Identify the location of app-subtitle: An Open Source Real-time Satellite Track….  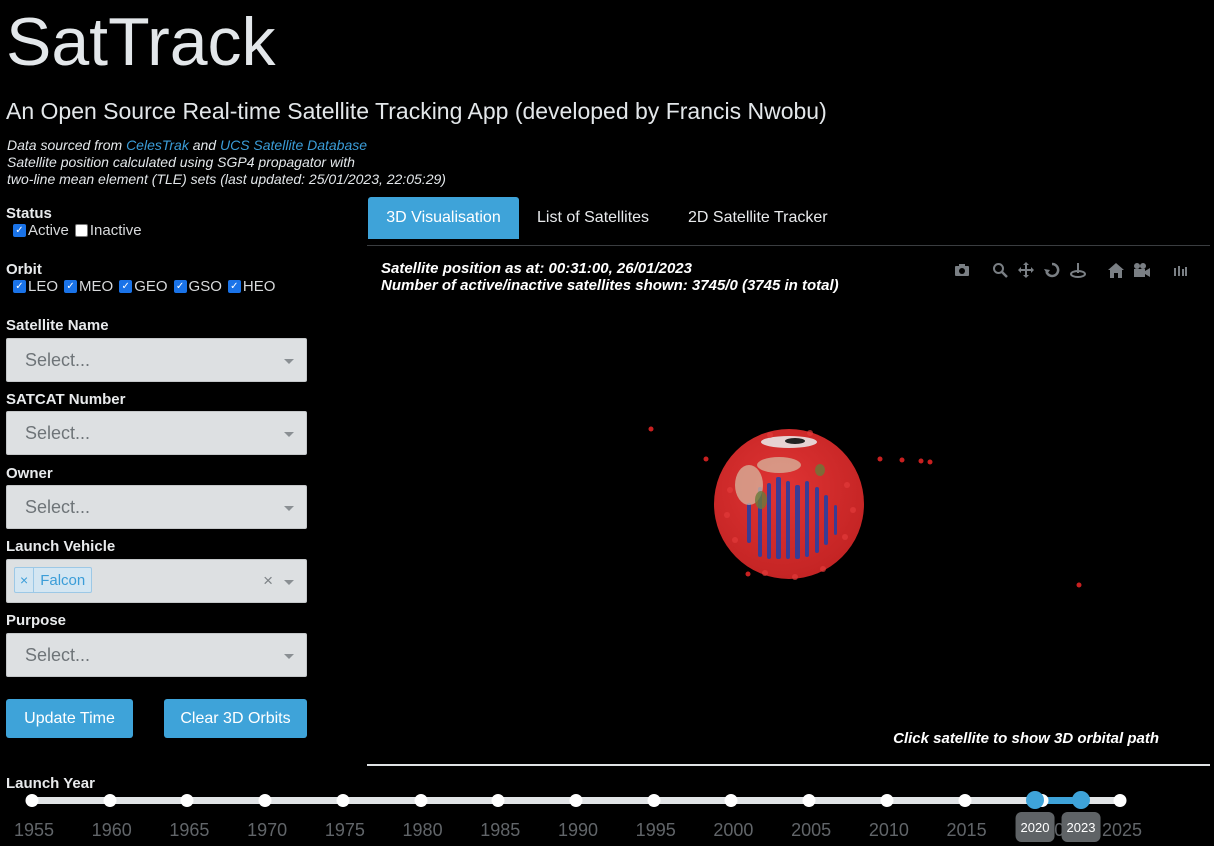
(416, 111).